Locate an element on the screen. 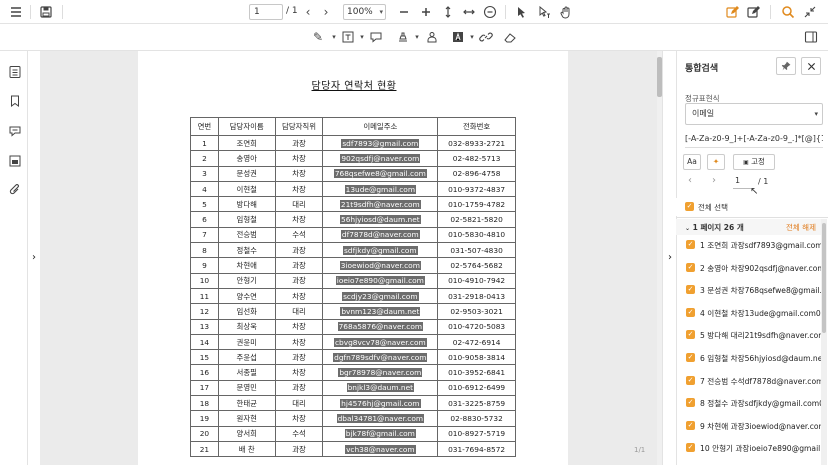 The width and height of the screenshot is (828, 465). result-text: 3 문성권 차장768qsefwe8@gmail.co is located at coordinates (761, 291).